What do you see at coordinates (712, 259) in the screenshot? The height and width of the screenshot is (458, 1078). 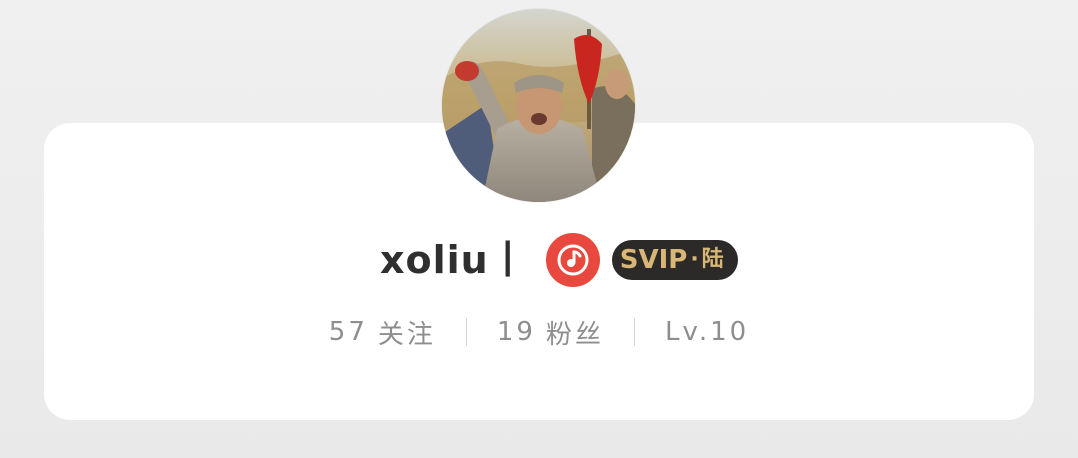 I see `svip-rank: 陆` at bounding box center [712, 259].